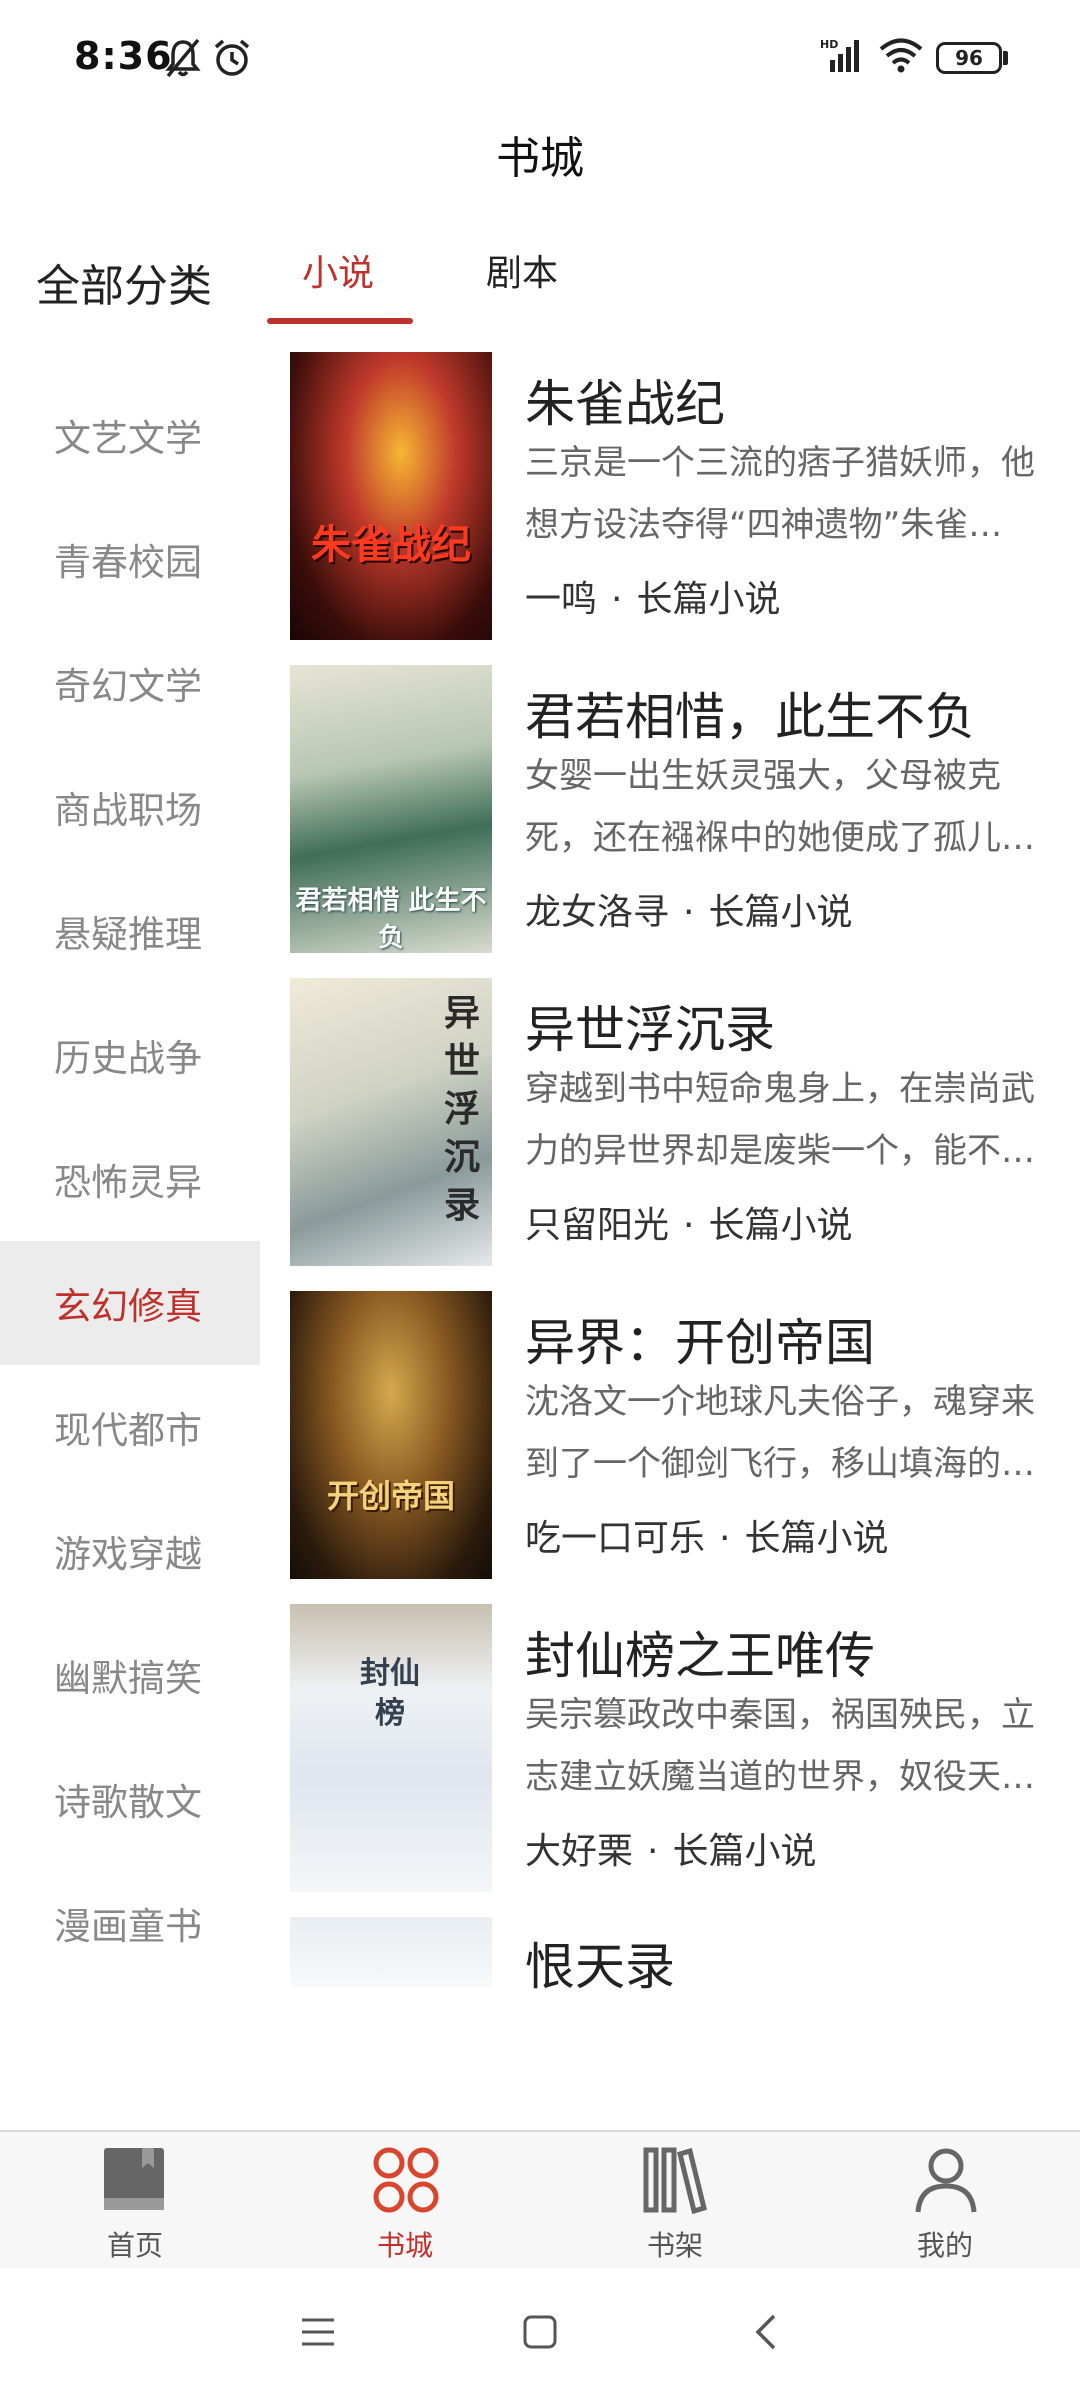  What do you see at coordinates (391, 1122) in the screenshot?
I see `book-cover: 异世浮沉录` at bounding box center [391, 1122].